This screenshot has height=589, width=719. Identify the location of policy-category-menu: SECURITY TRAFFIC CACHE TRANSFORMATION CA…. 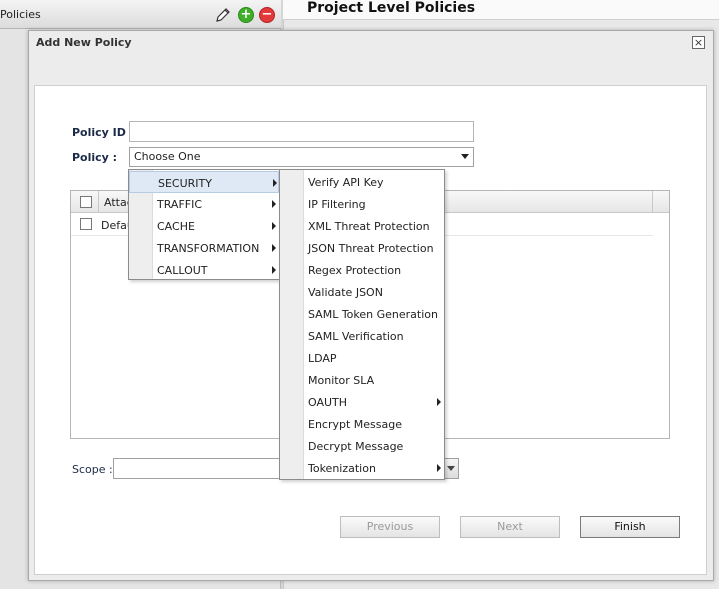
(204, 224).